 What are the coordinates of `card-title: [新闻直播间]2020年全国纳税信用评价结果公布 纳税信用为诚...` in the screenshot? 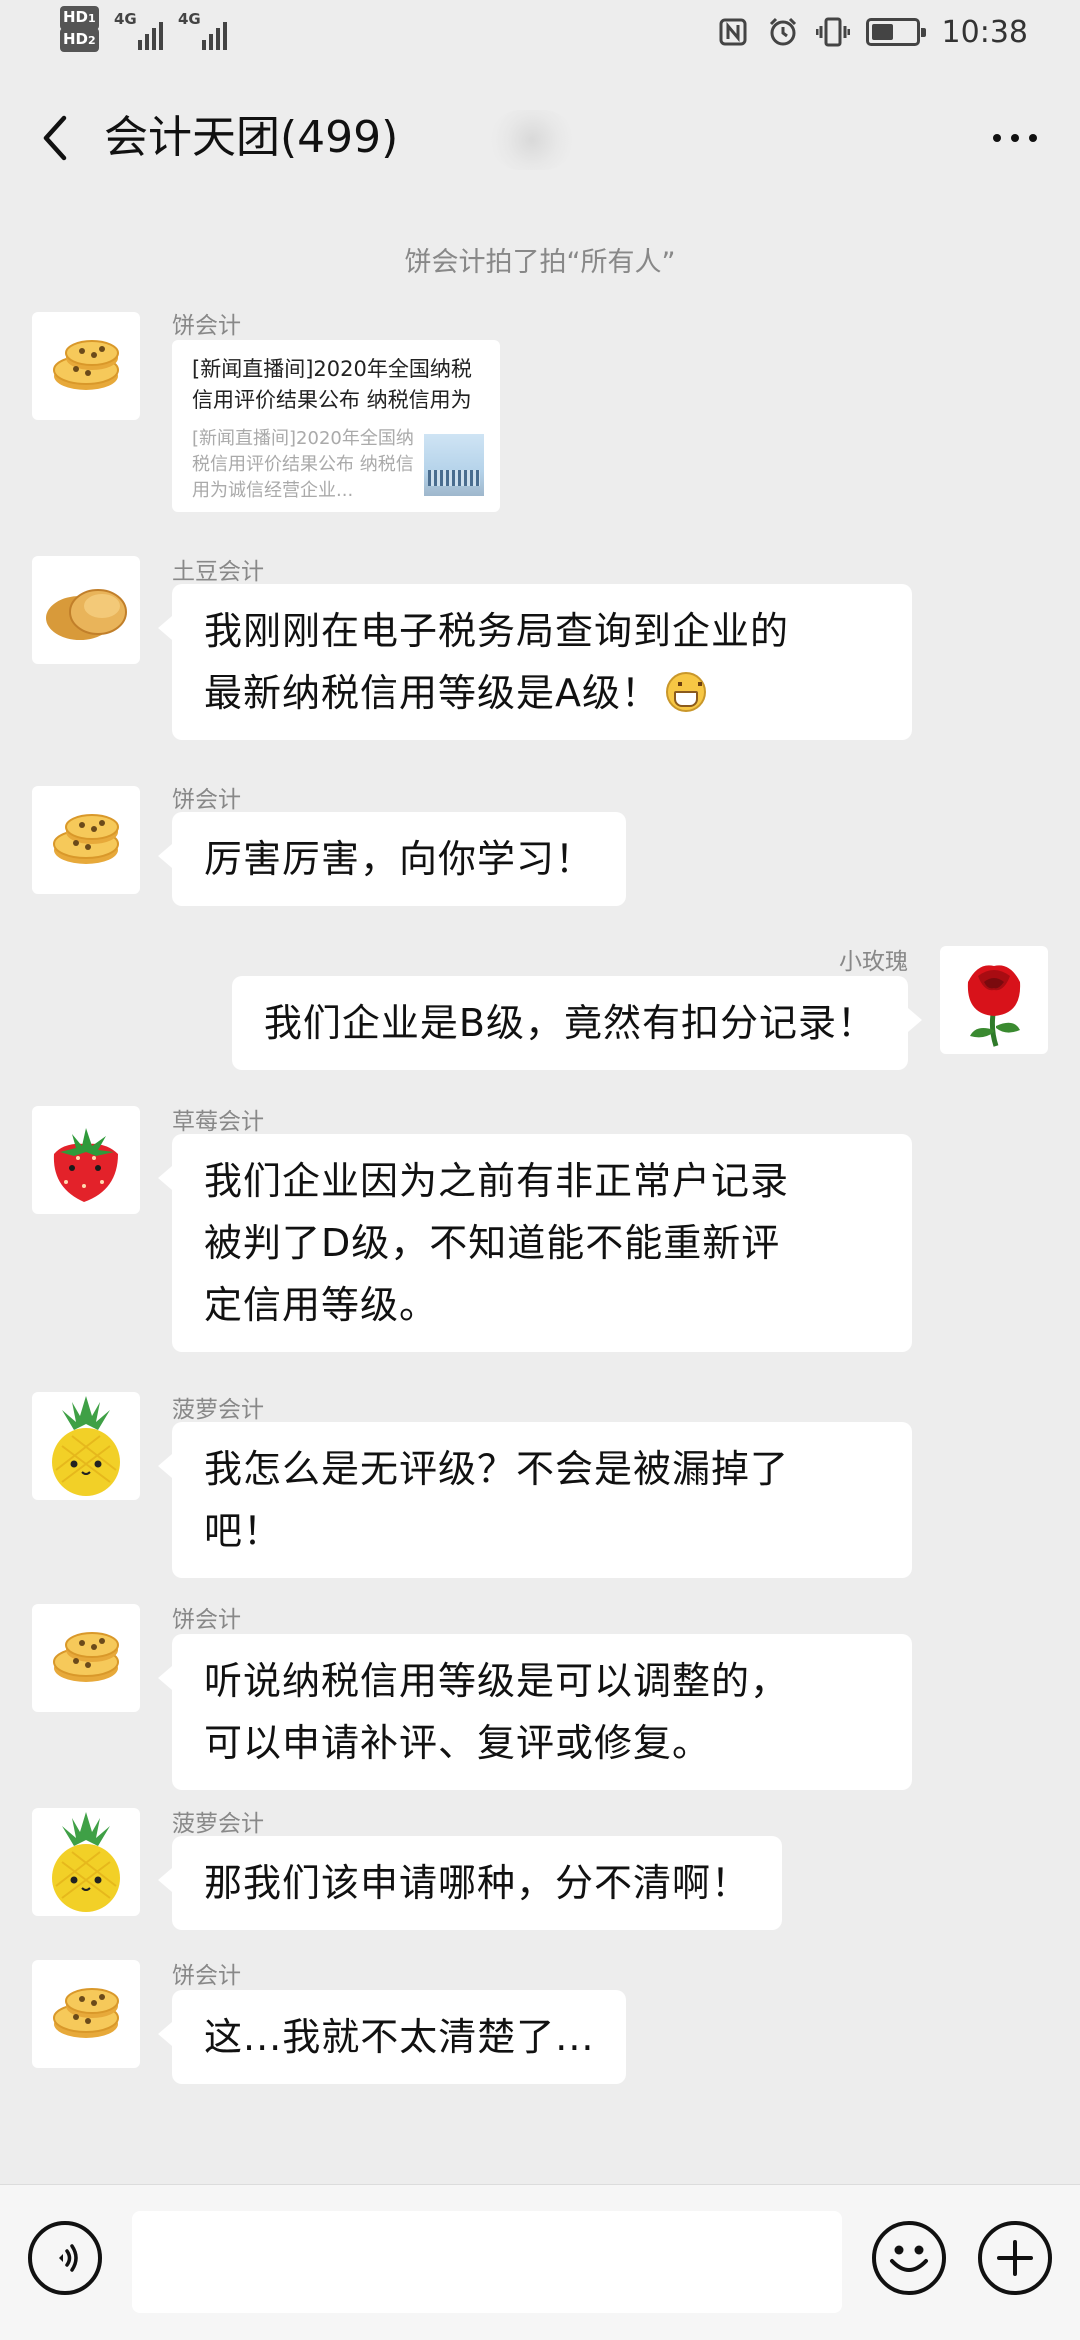 It's located at (332, 384).